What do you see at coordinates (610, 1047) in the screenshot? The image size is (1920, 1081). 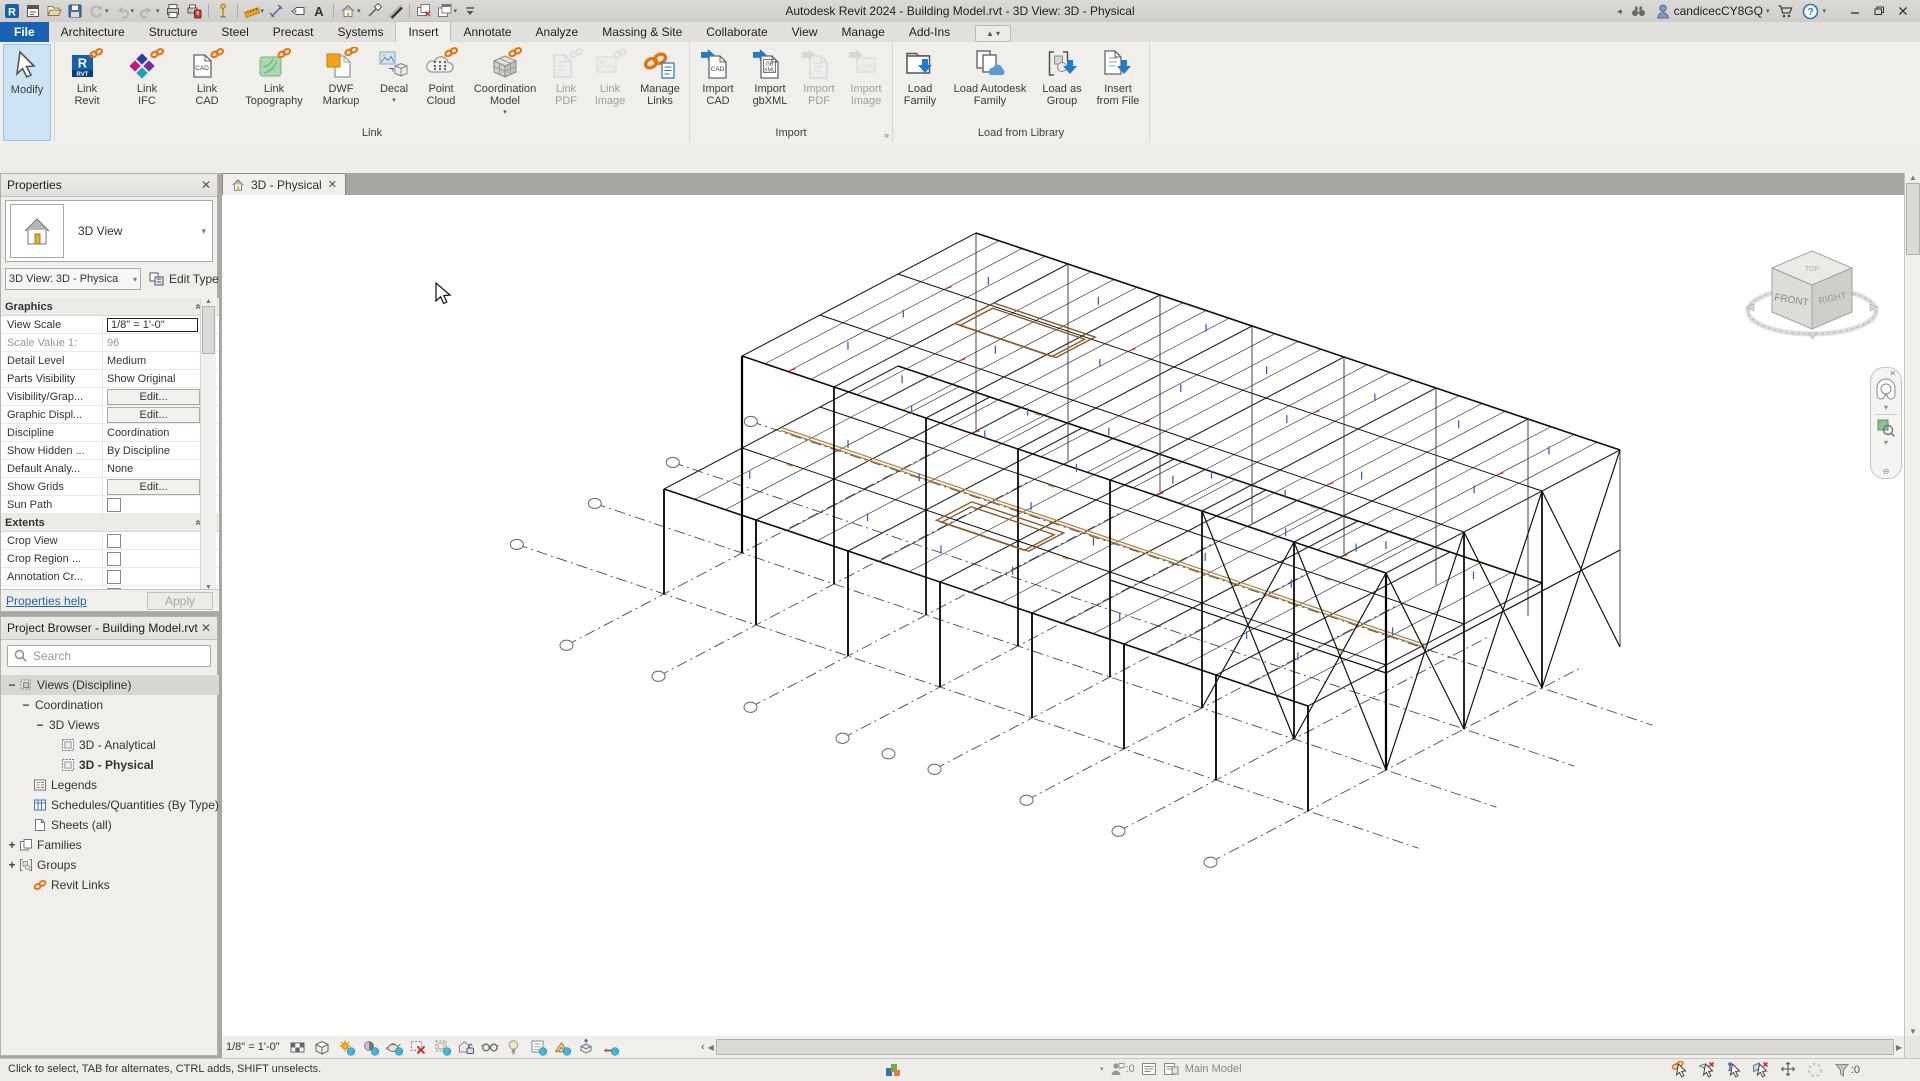 I see `reveal-constraints-button` at bounding box center [610, 1047].